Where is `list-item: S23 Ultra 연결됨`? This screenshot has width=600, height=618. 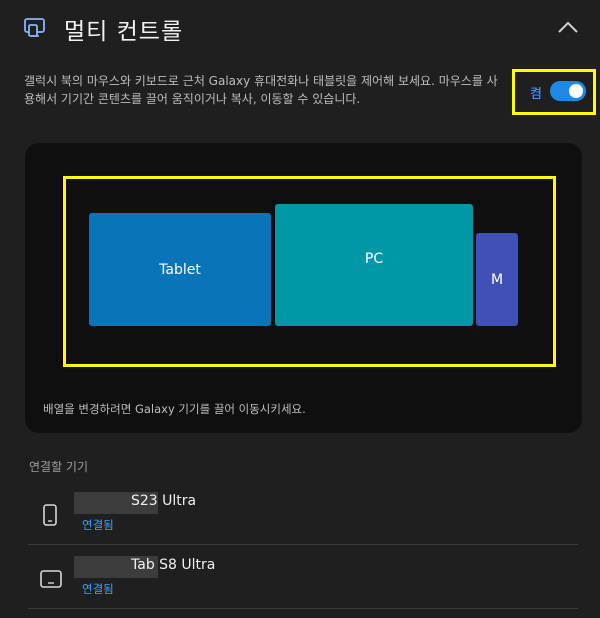
list-item: S23 Ultra 연결됨 is located at coordinates (303, 514).